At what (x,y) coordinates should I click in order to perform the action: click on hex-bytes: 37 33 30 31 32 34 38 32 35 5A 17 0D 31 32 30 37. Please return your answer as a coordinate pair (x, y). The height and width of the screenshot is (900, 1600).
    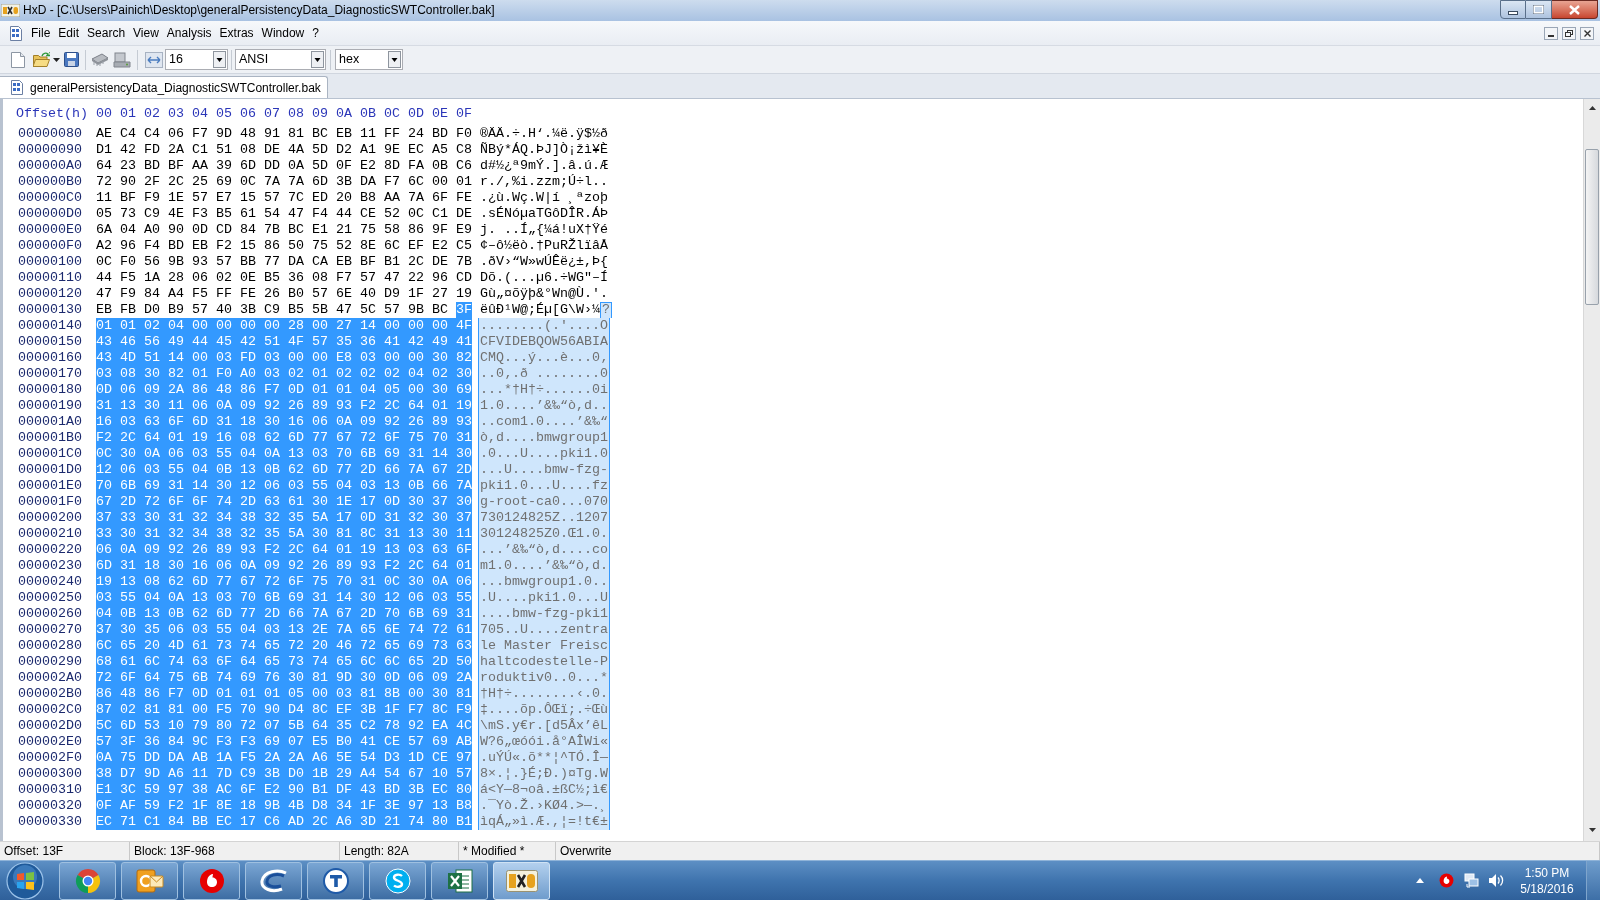
    Looking at the image, I should click on (284, 518).